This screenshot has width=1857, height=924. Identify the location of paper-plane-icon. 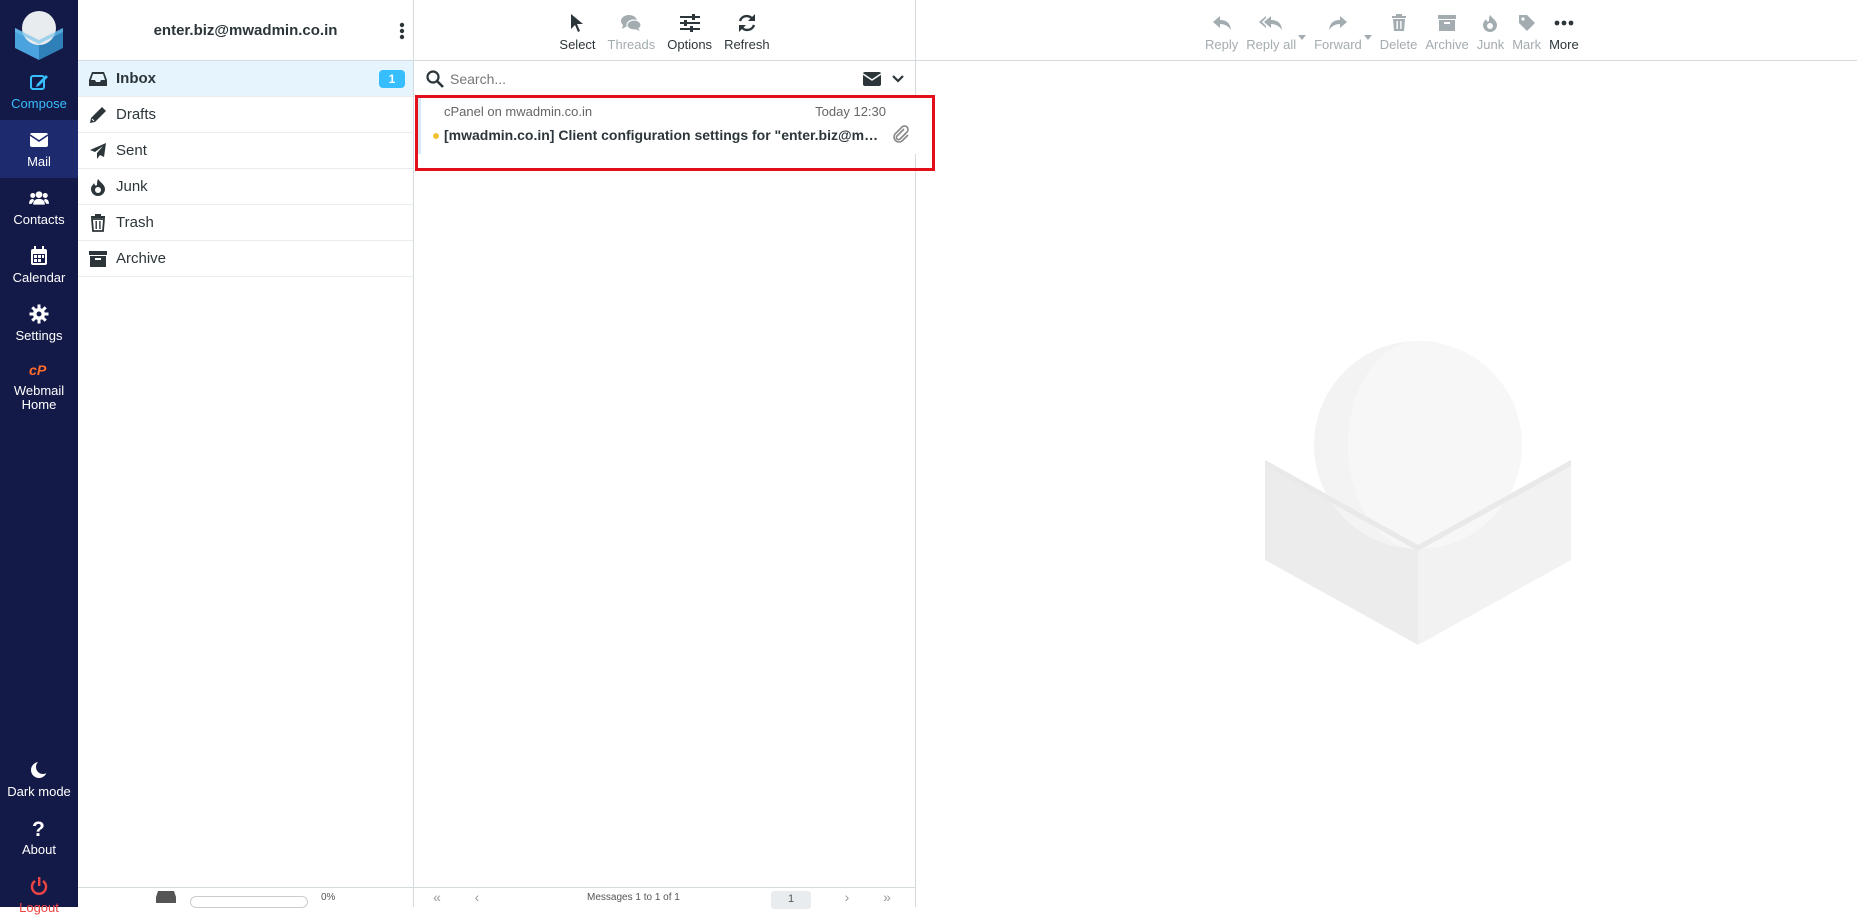
(98, 151).